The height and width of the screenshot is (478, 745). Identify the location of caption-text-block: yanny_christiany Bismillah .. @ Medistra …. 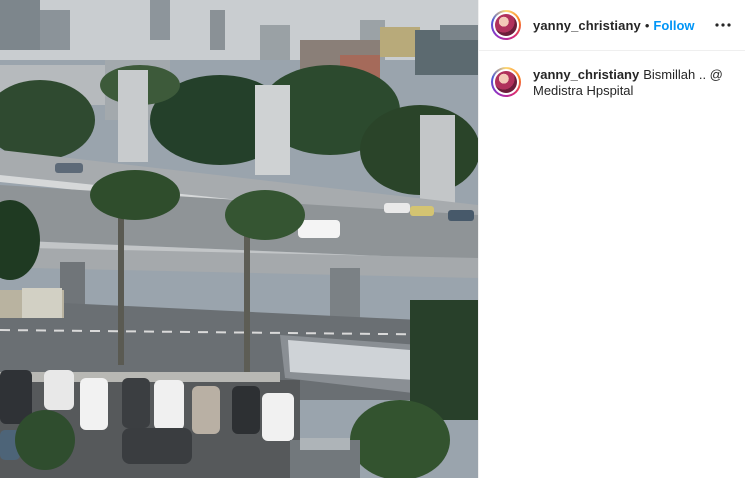
(628, 83).